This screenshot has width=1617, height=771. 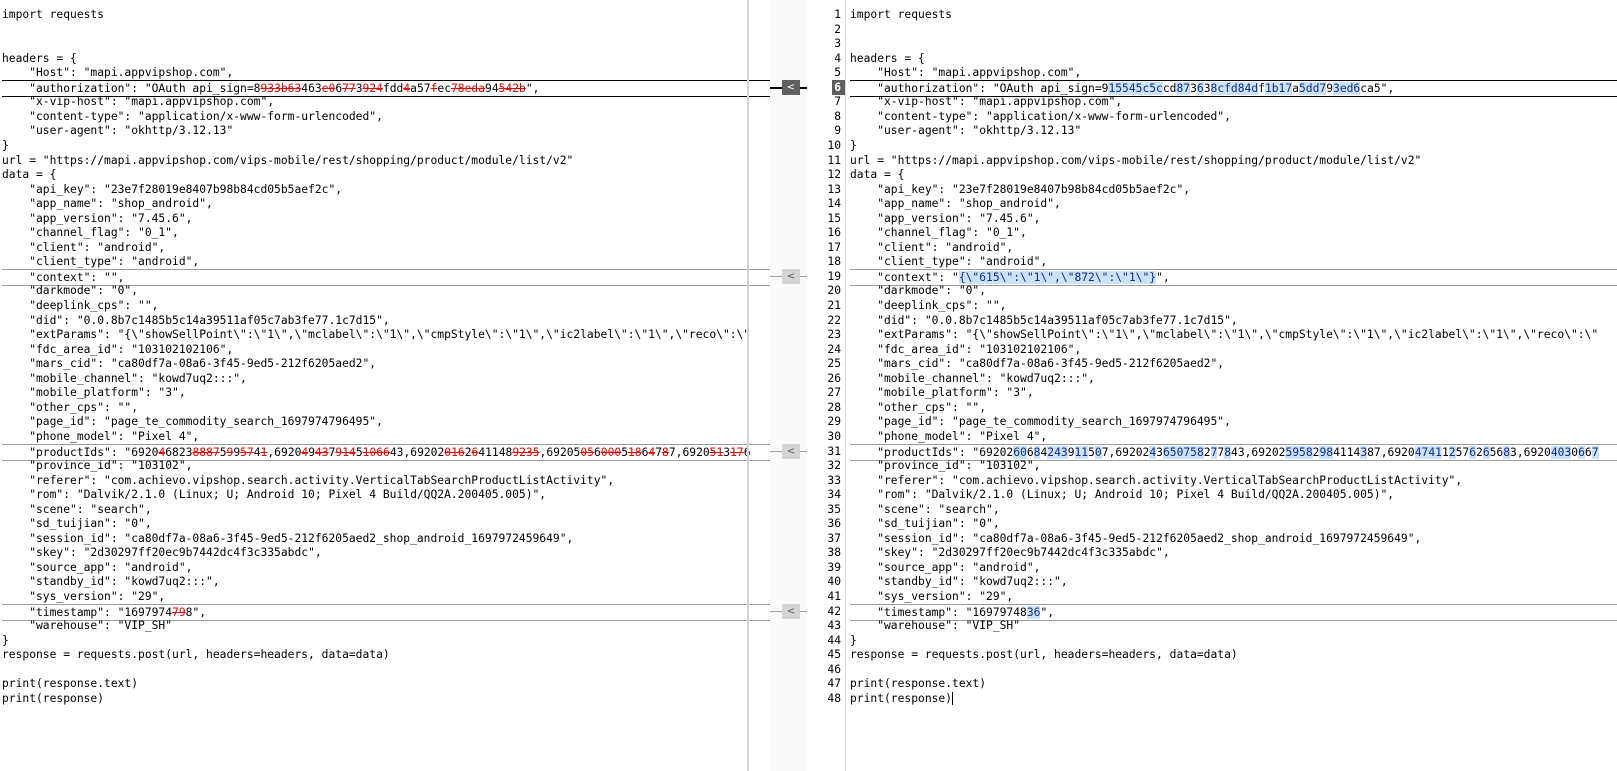 What do you see at coordinates (386, 407) in the screenshot?
I see `left-code-line: "other_cps": "",` at bounding box center [386, 407].